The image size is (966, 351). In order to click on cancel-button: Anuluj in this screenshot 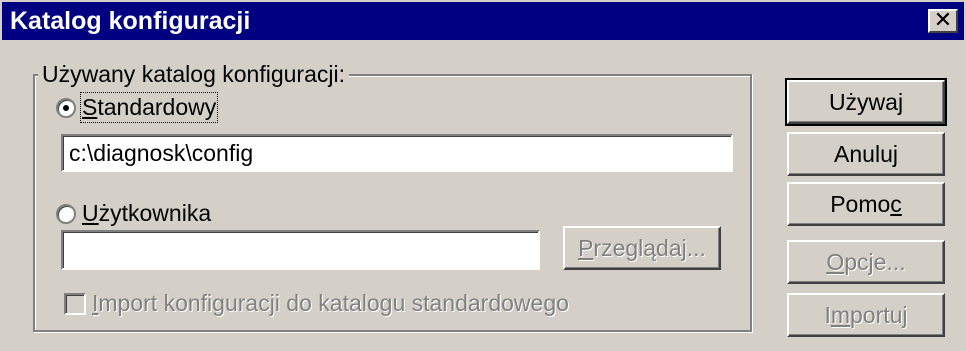, I will do `click(866, 154)`.